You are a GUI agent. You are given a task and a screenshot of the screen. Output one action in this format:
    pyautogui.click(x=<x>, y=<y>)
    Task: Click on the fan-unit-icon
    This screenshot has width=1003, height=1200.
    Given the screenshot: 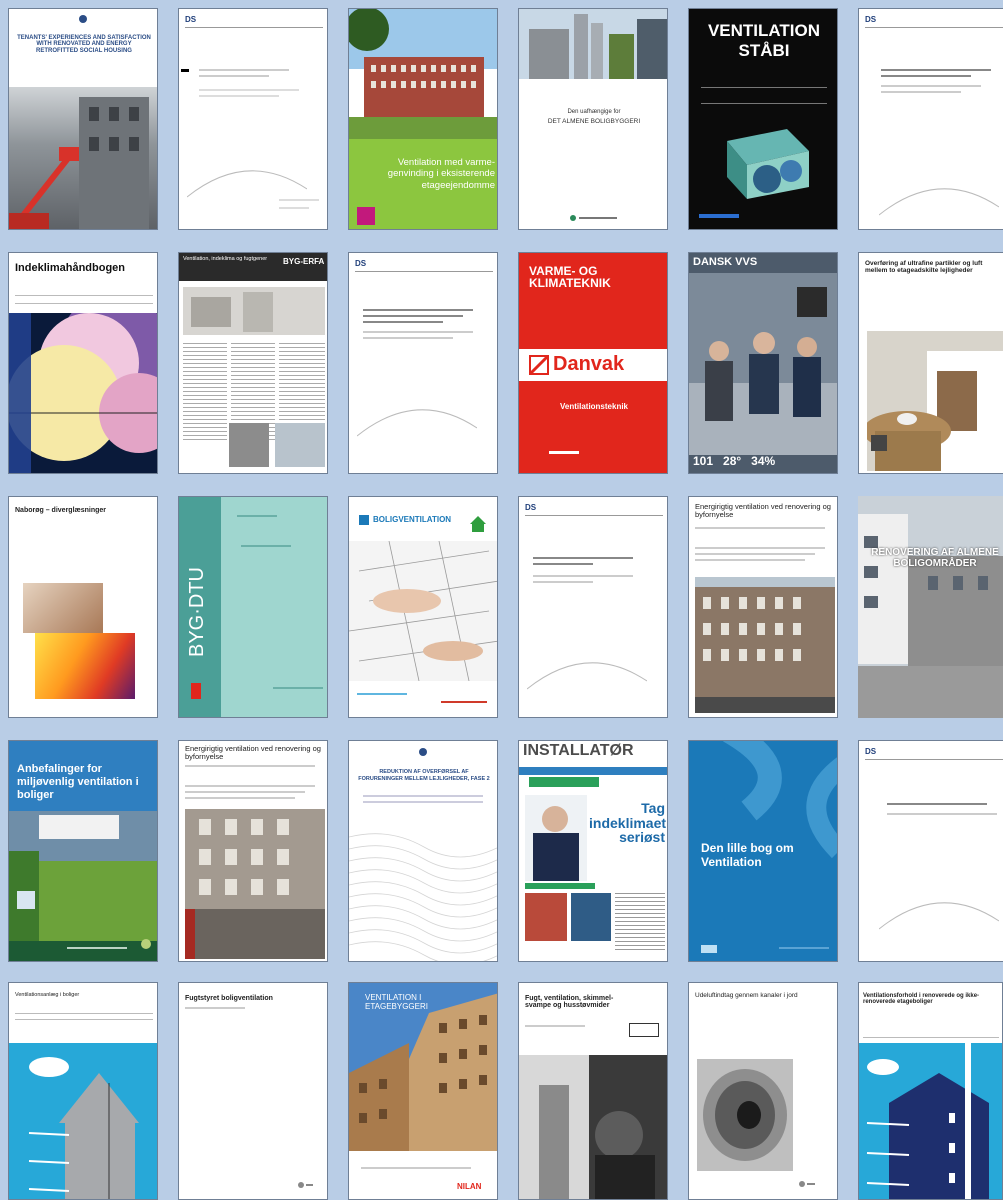 What is the action you would take?
    pyautogui.click(x=765, y=161)
    